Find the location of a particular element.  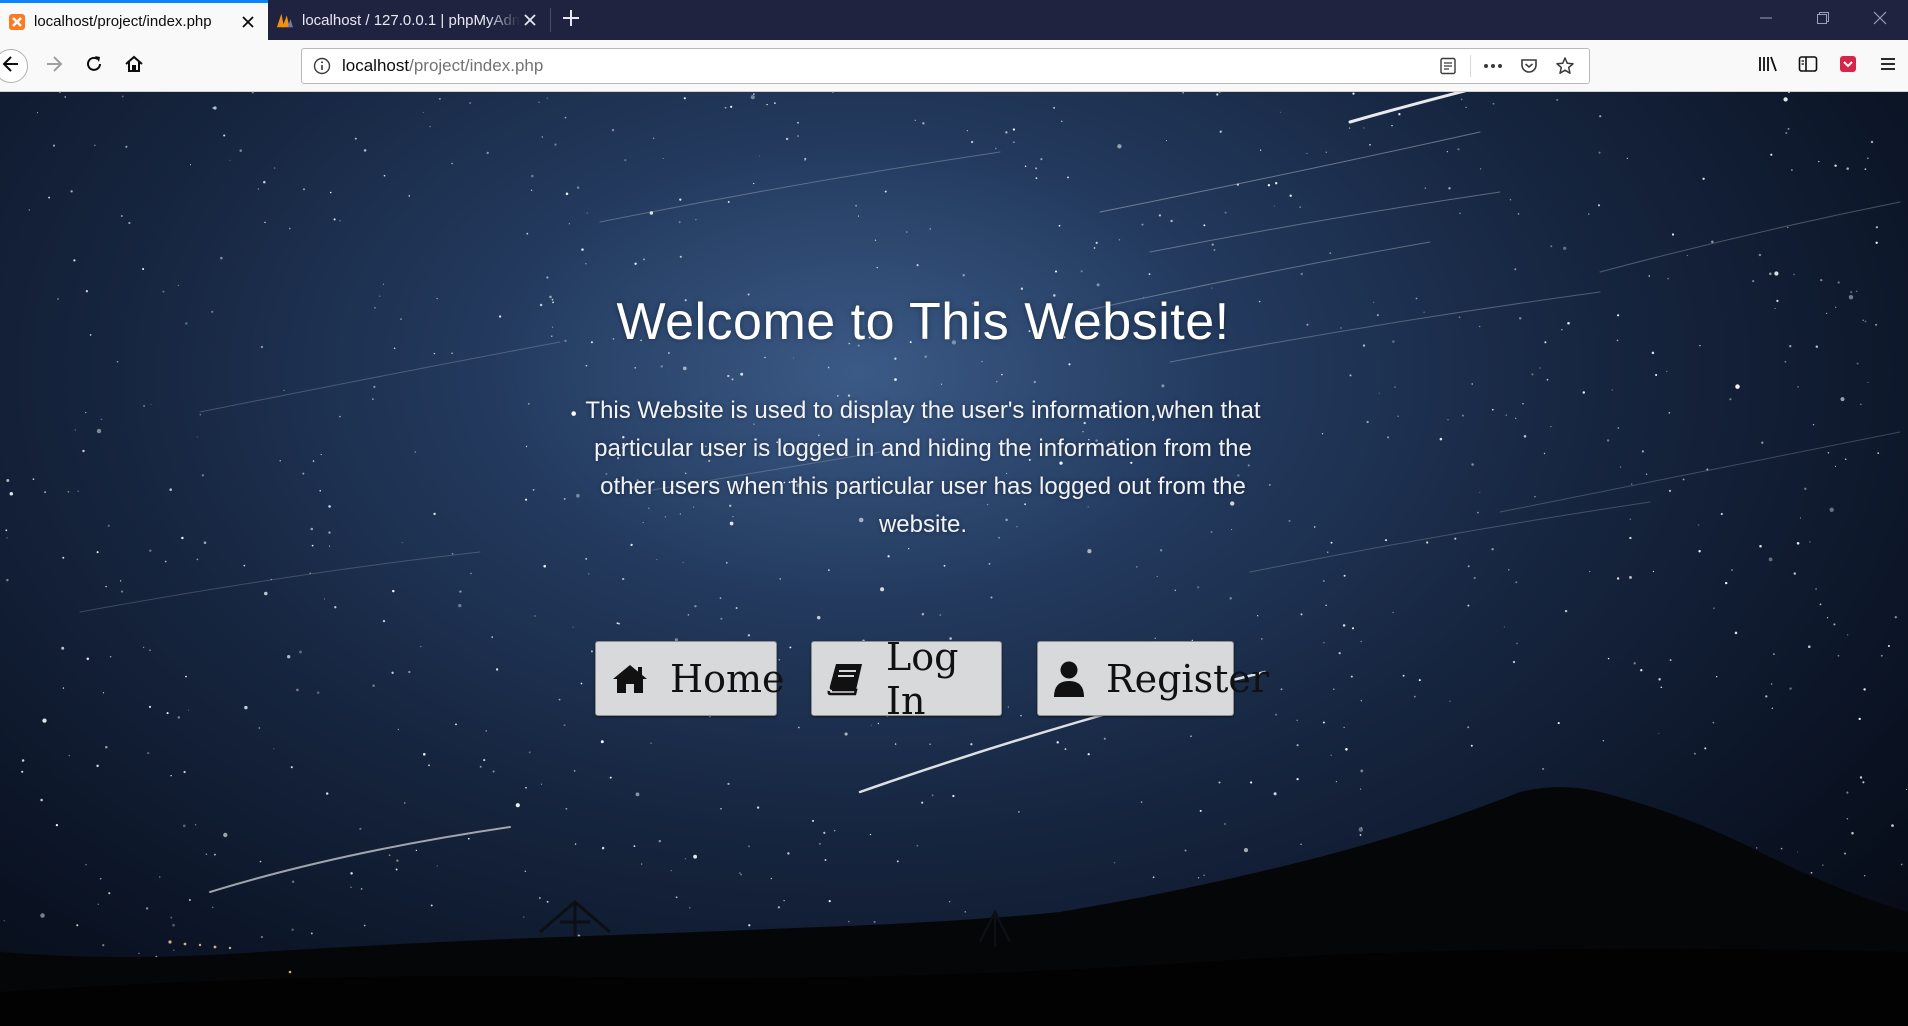

home-button: Home is located at coordinates (690, 678).